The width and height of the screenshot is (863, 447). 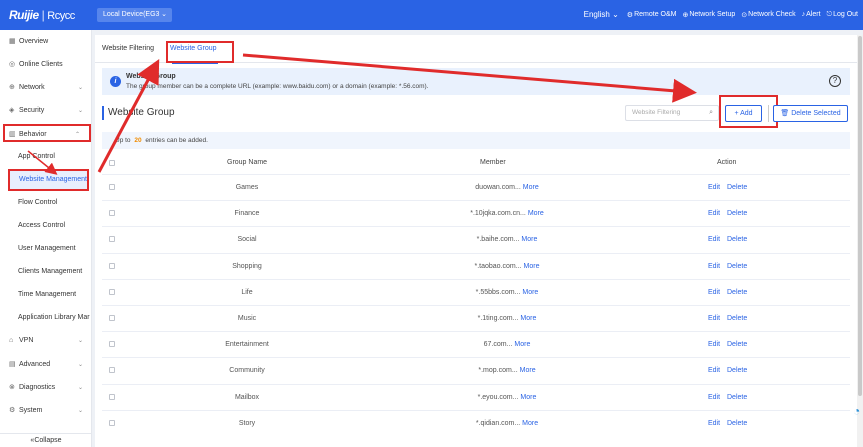 What do you see at coordinates (672, 113) in the screenshot?
I see `search-input: Website Filtering ⌕` at bounding box center [672, 113].